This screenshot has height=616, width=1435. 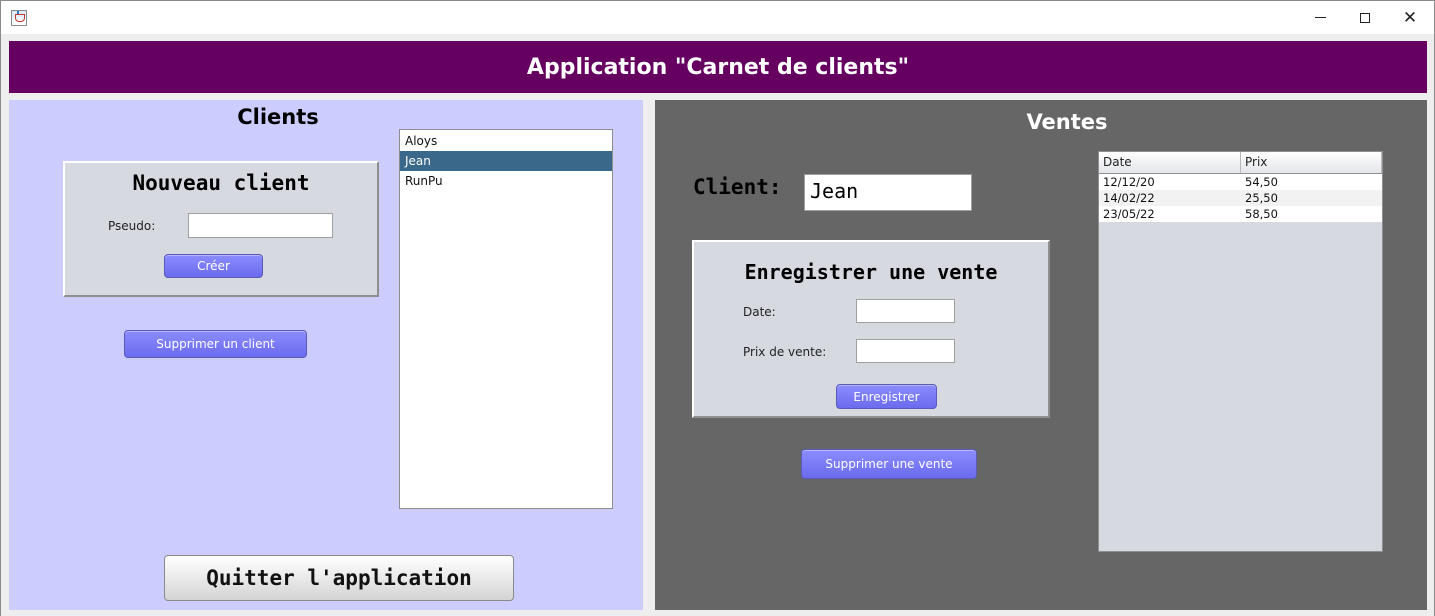 I want to click on close-icon: ✕, so click(x=1410, y=17).